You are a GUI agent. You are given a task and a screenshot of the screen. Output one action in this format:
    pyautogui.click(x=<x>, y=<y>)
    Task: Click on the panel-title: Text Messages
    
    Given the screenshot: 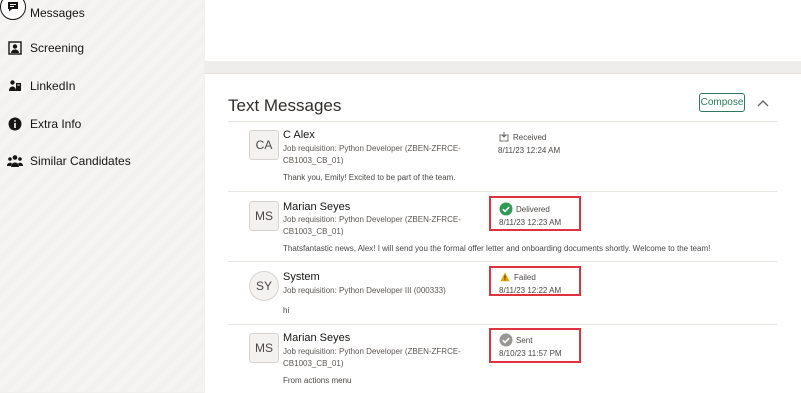 What is the action you would take?
    pyautogui.click(x=285, y=105)
    